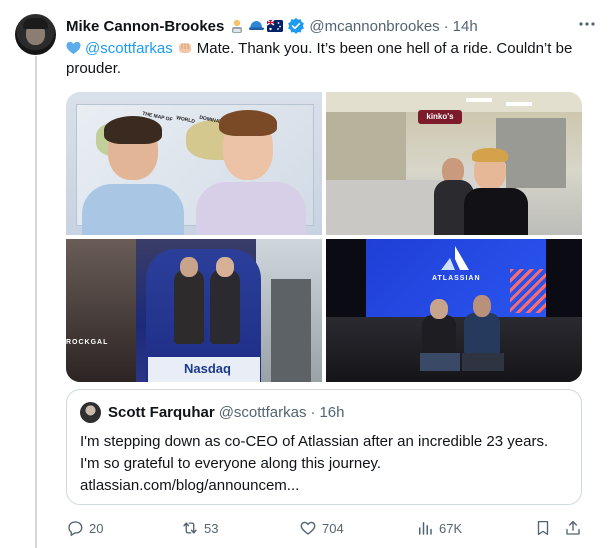  Describe the element at coordinates (366, 147) in the screenshot. I see `back-wall` at that location.